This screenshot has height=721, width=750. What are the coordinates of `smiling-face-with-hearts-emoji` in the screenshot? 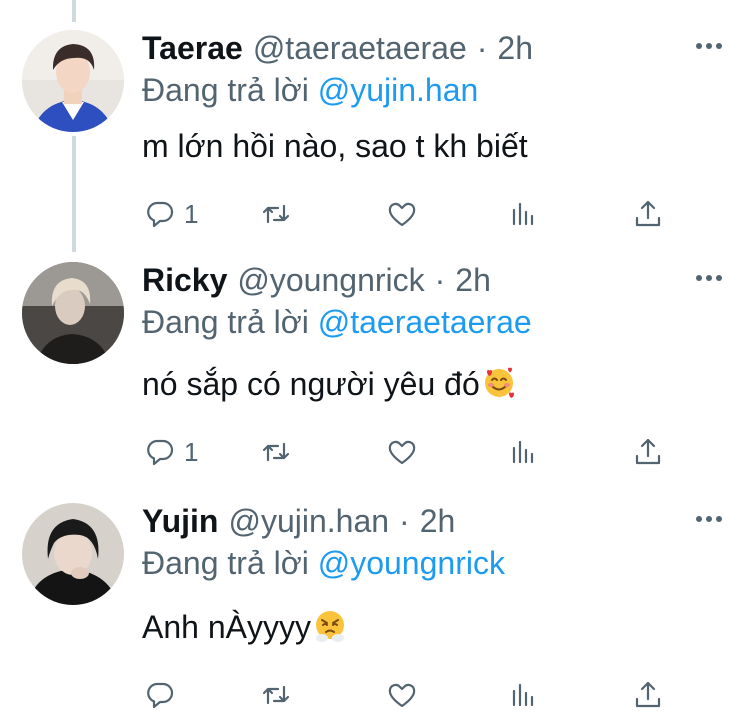 It's located at (499, 382).